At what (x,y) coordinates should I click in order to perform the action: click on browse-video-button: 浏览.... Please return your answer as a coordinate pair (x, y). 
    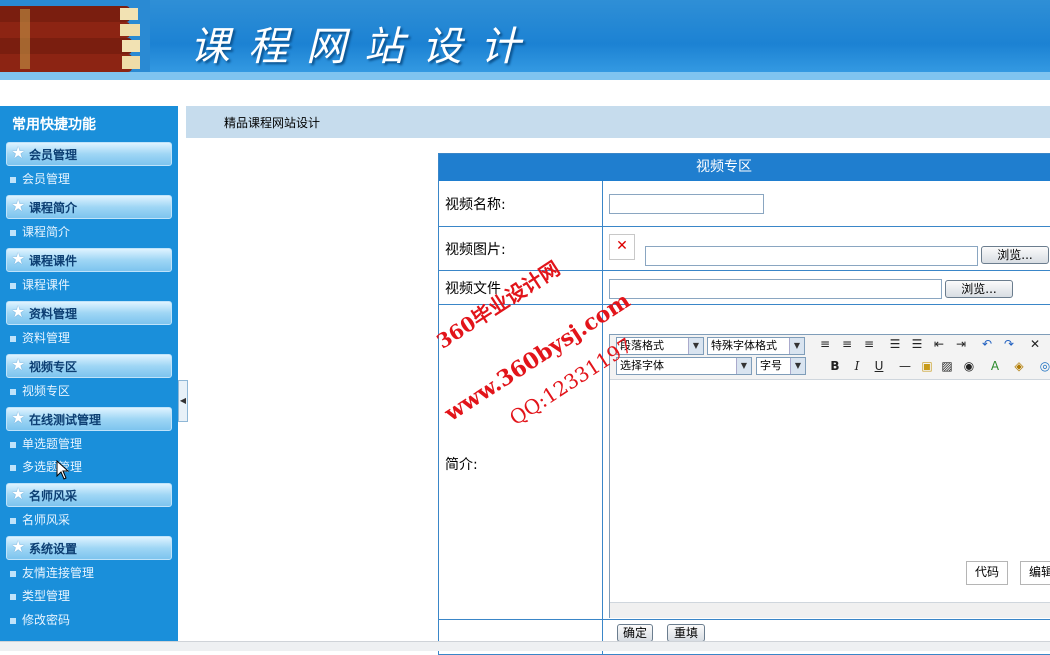
    Looking at the image, I should click on (979, 289).